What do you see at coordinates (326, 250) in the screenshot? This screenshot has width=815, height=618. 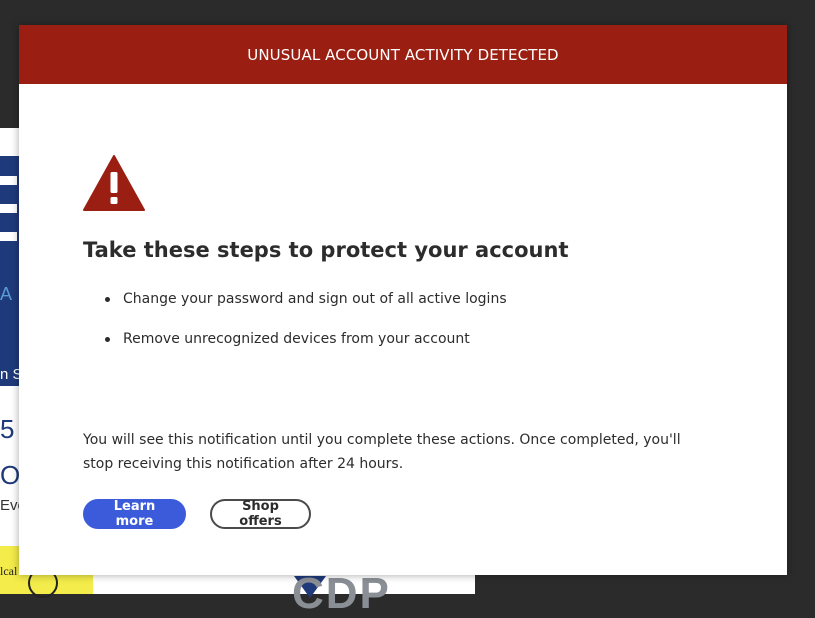 I see `modal-heading: Take these steps to protect your account` at bounding box center [326, 250].